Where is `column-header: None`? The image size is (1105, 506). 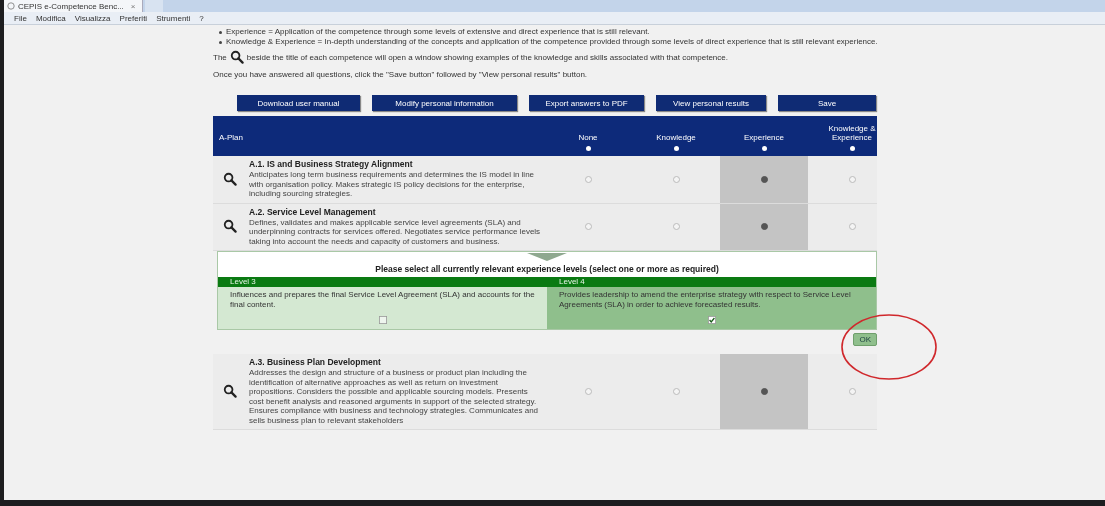 column-header: None is located at coordinates (588, 137).